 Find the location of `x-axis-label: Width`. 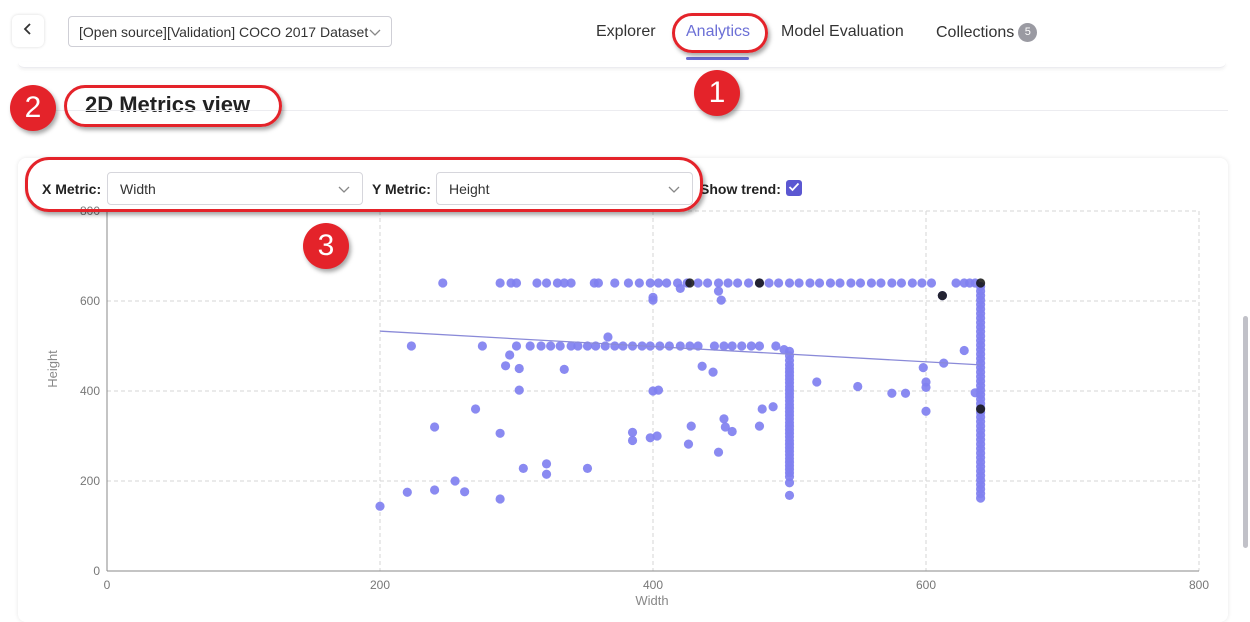

x-axis-label: Width is located at coordinates (651, 600).